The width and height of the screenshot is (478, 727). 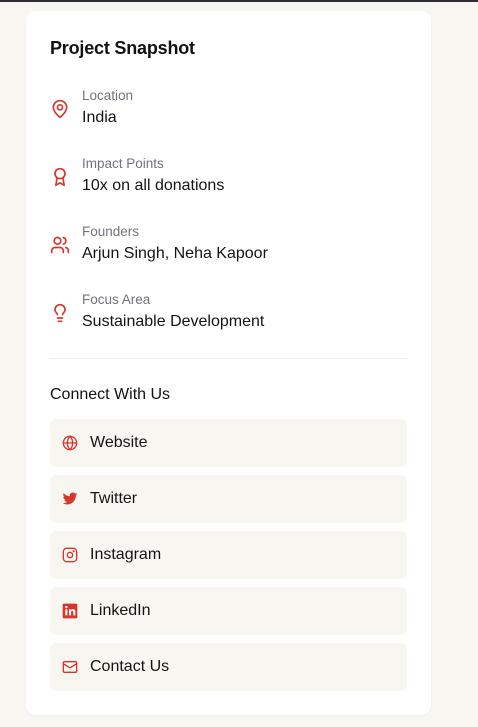 What do you see at coordinates (70, 443) in the screenshot?
I see `globe-icon` at bounding box center [70, 443].